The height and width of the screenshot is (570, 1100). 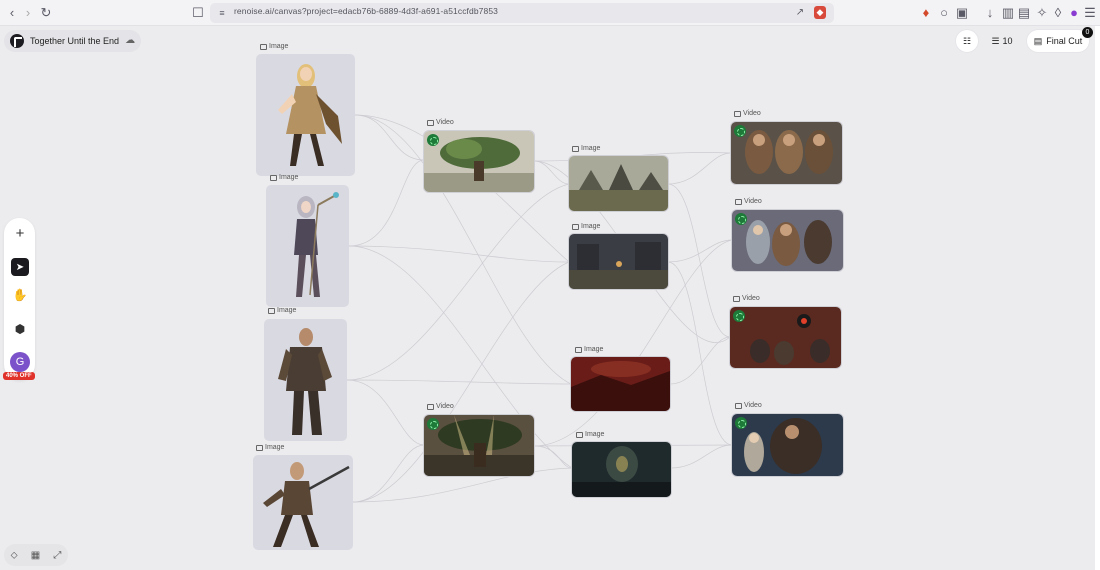 I want to click on red-valley-image, so click(x=620, y=384).